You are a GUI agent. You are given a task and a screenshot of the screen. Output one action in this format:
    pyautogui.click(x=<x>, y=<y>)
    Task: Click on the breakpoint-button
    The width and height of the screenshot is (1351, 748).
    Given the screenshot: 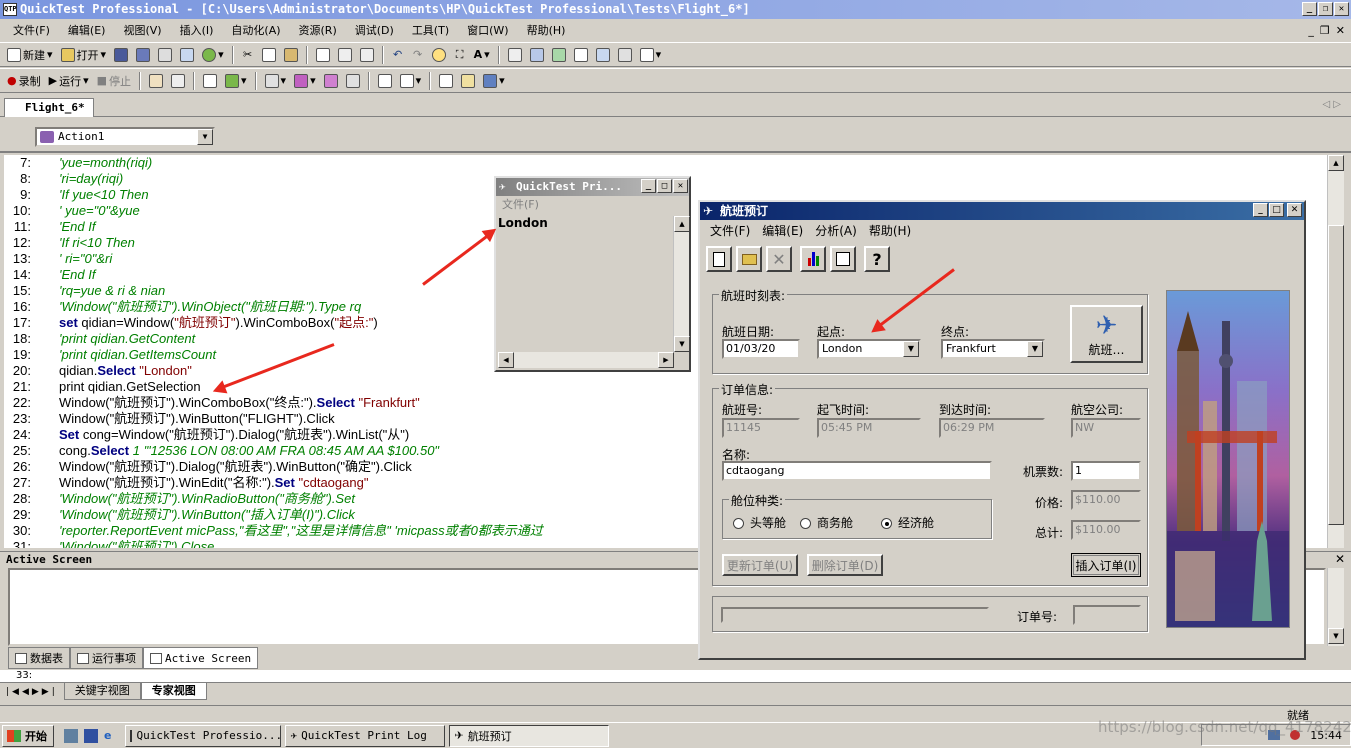 What is the action you would take?
    pyautogui.click(x=210, y=81)
    